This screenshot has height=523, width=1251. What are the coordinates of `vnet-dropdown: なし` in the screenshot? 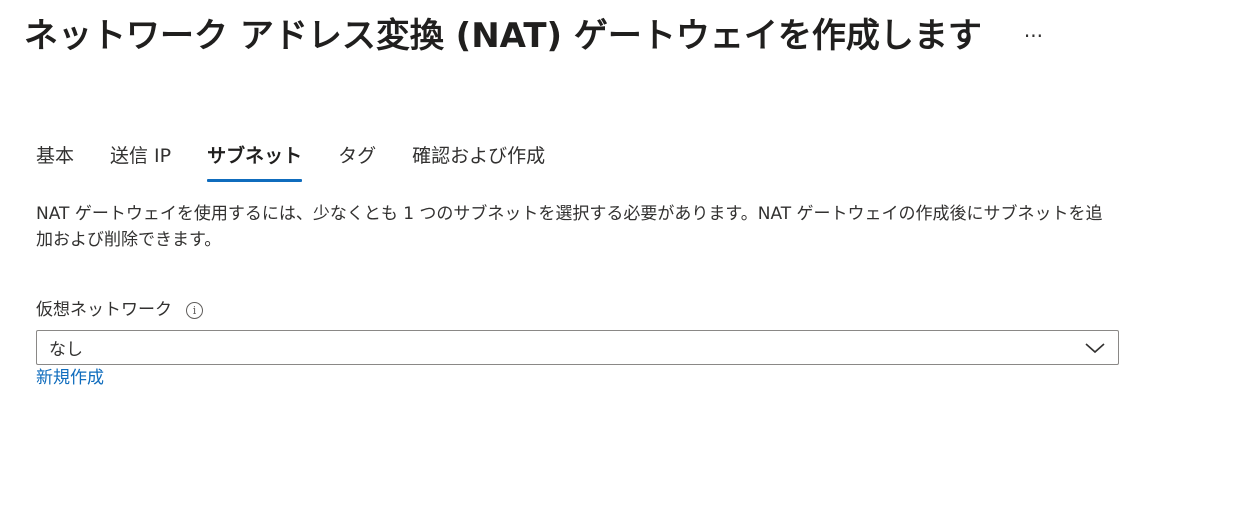 It's located at (577, 347).